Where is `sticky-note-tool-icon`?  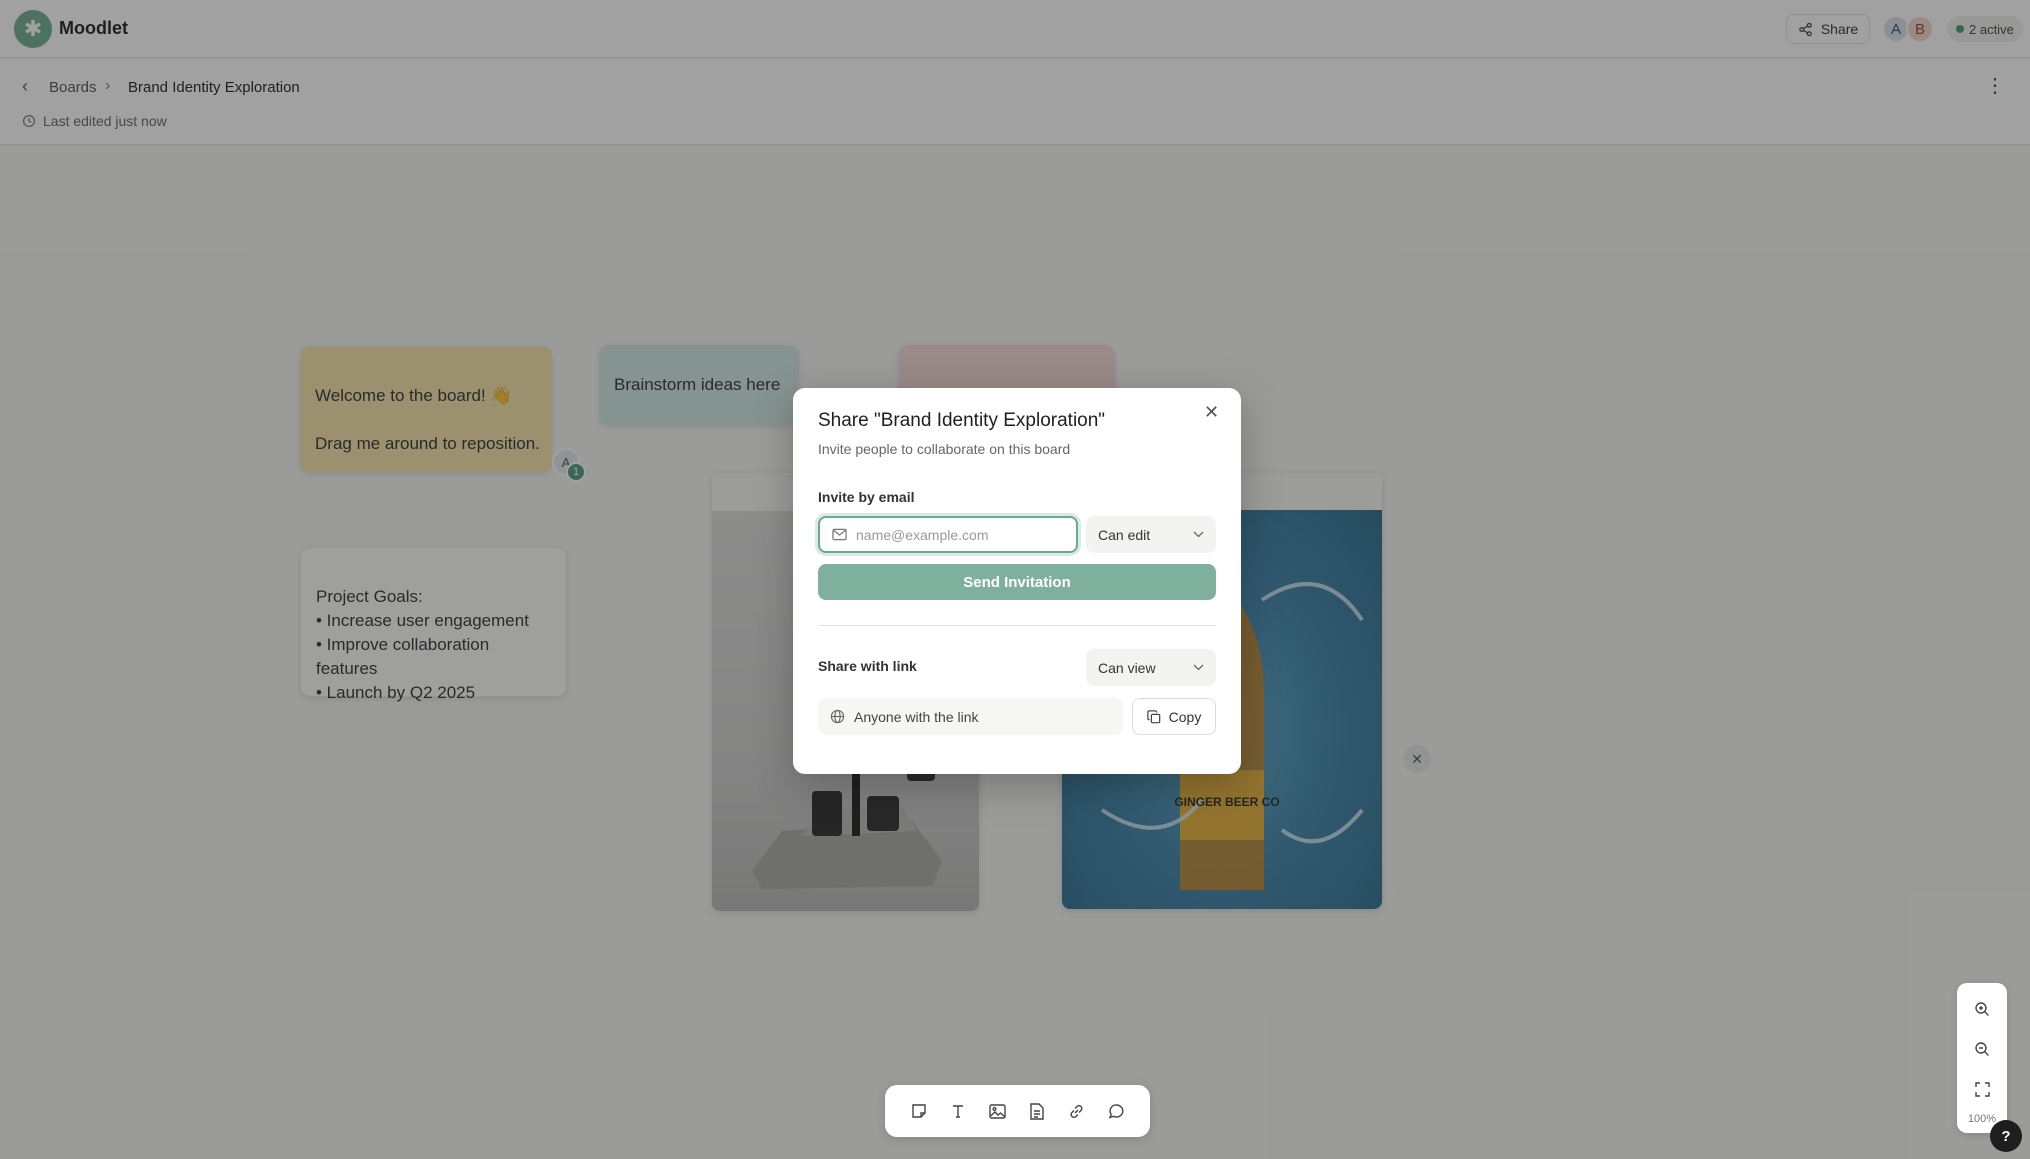
sticky-note-tool-icon is located at coordinates (919, 1111).